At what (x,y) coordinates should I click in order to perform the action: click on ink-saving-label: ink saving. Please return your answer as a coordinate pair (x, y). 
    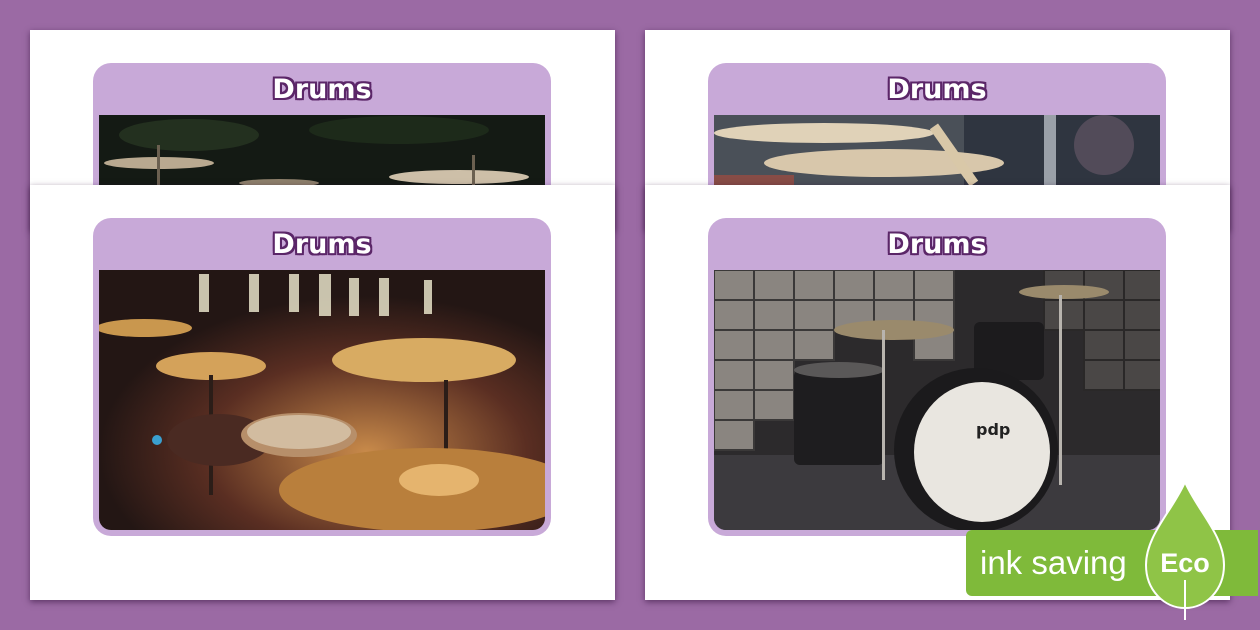
    Looking at the image, I should click on (1053, 562).